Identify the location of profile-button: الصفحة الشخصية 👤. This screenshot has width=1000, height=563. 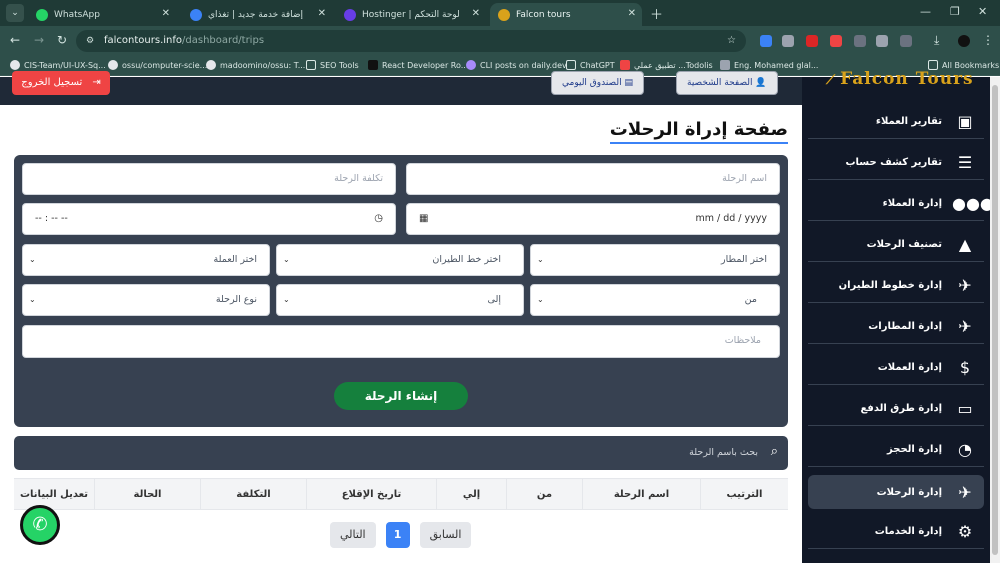
(727, 83).